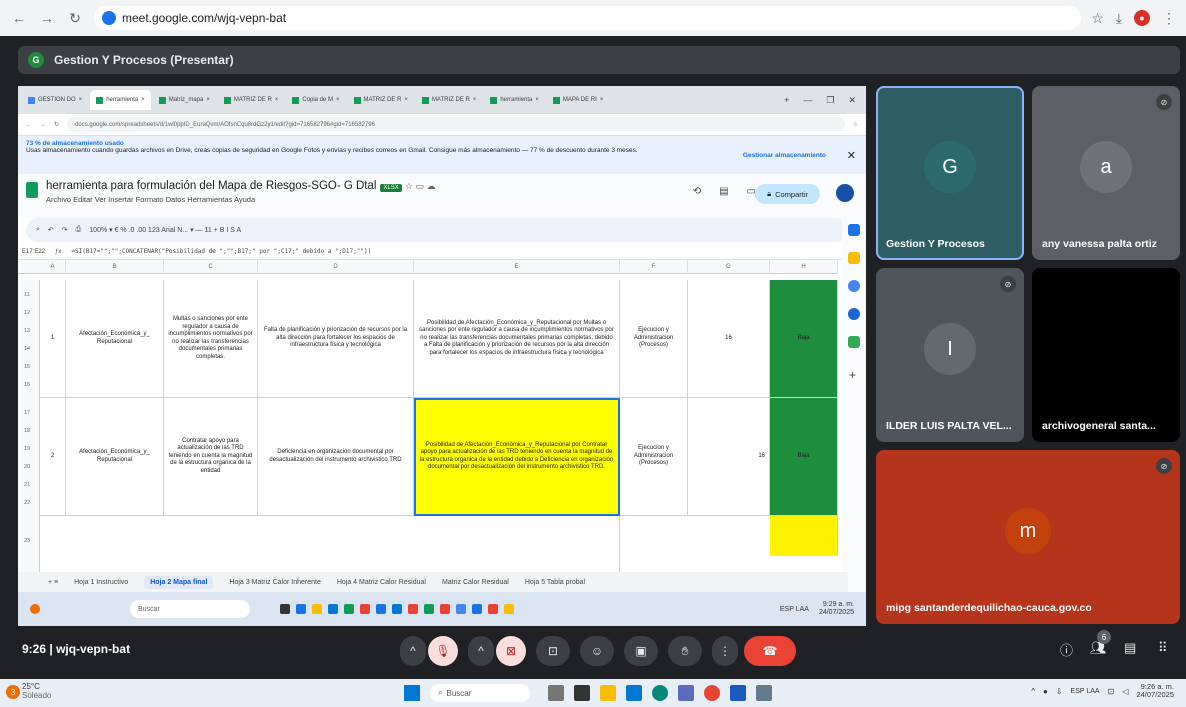  I want to click on task-view-icon, so click(556, 693).